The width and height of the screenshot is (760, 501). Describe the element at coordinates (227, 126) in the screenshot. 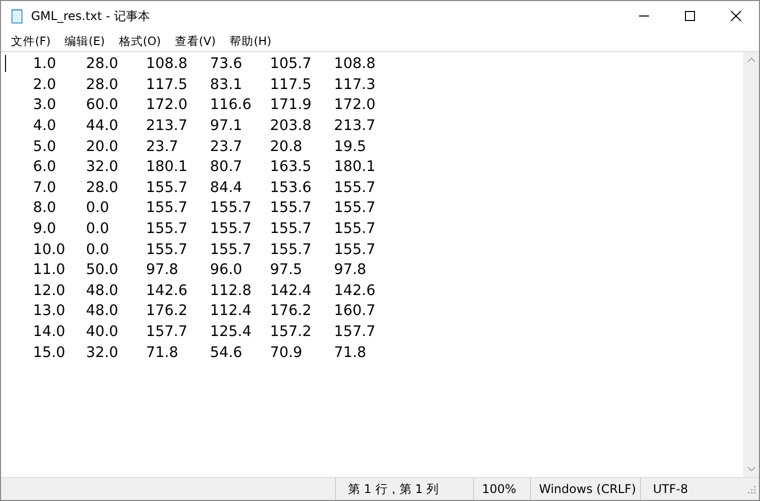

I see `text-value: 97.1` at that location.